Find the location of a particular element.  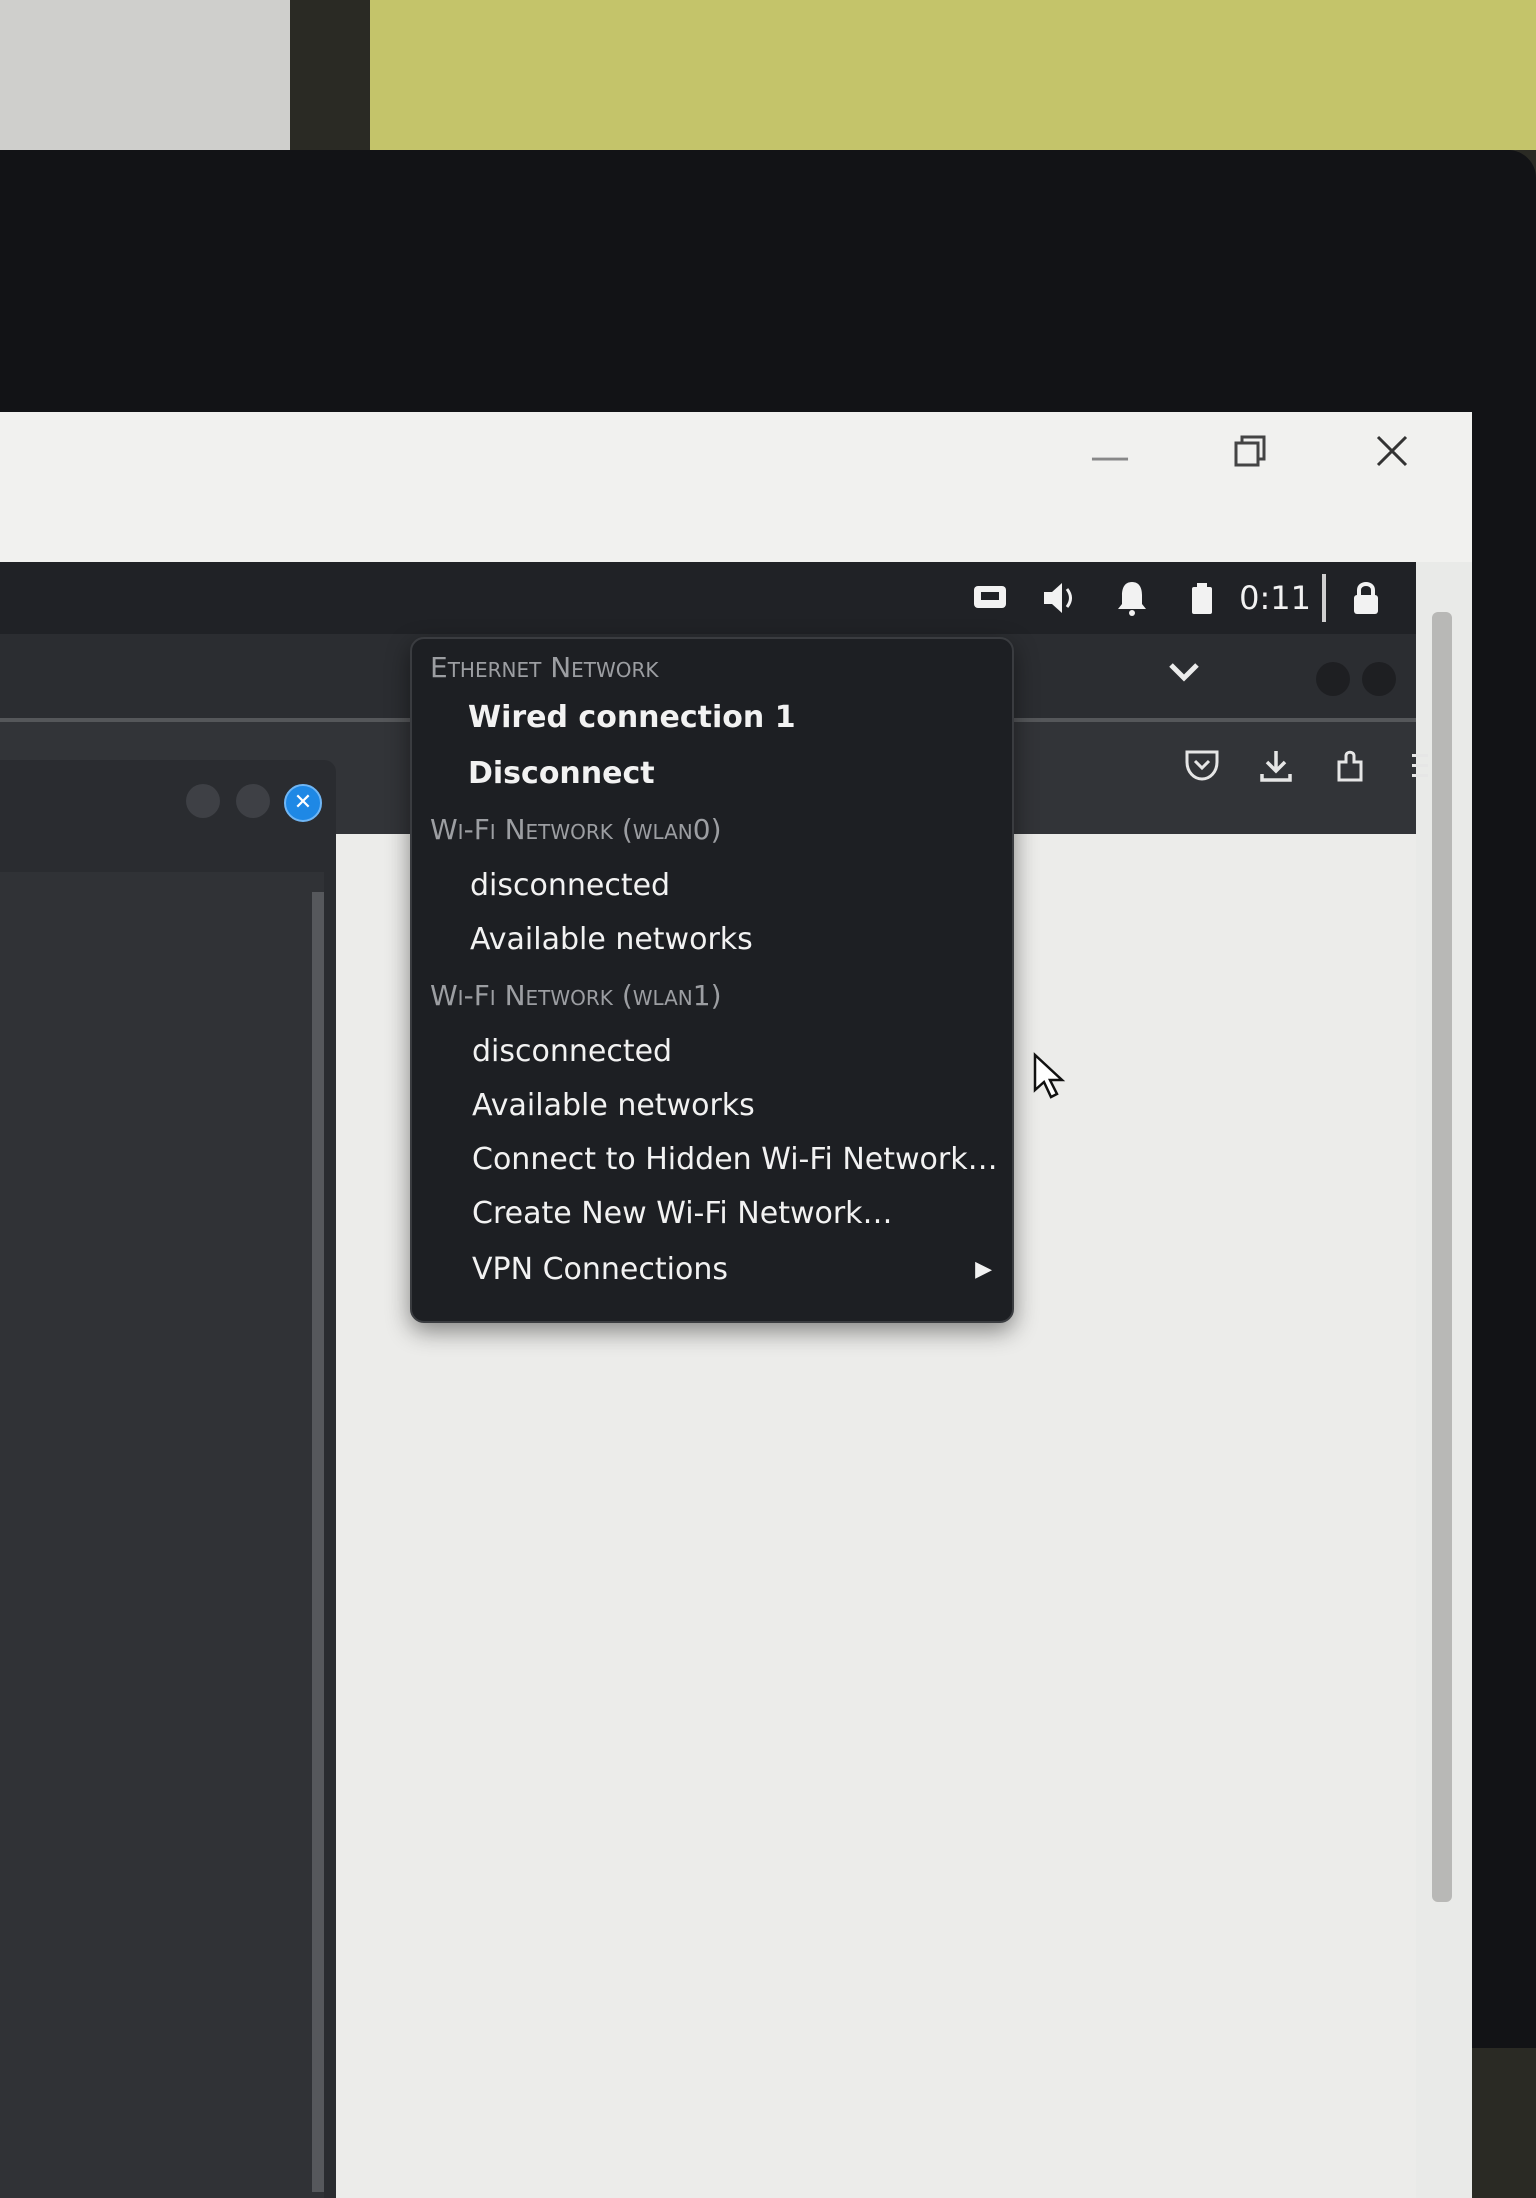

background-wall-yellow is located at coordinates (953, 75).